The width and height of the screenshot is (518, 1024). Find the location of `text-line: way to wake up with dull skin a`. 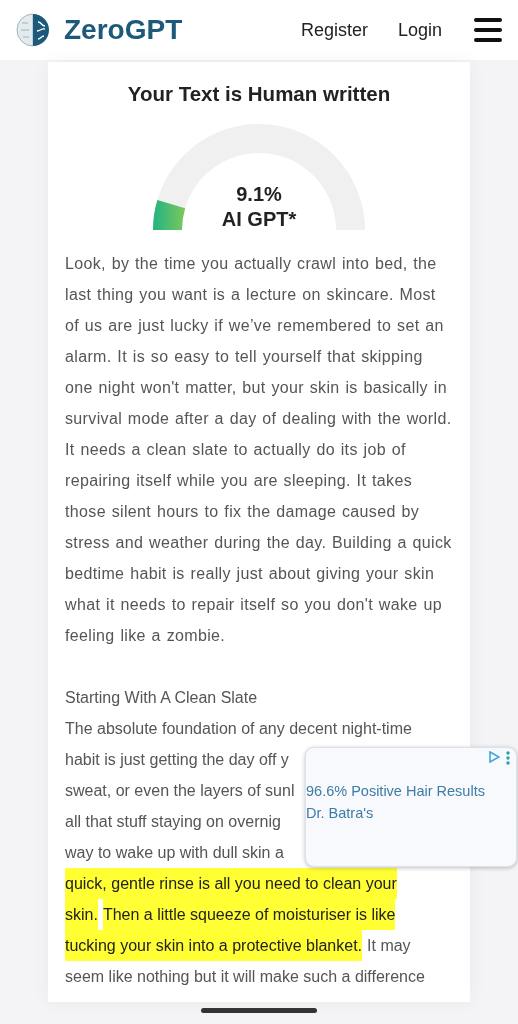

text-line: way to wake up with dull skin a is located at coordinates (174, 853).